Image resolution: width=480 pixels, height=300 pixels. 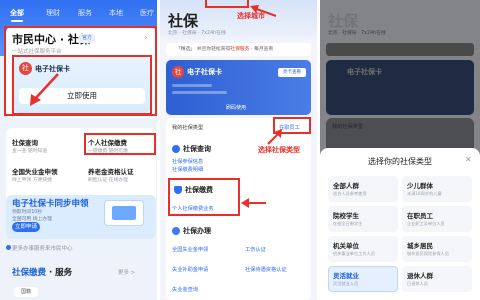 I want to click on option-title: 灵活就业, so click(x=346, y=276).